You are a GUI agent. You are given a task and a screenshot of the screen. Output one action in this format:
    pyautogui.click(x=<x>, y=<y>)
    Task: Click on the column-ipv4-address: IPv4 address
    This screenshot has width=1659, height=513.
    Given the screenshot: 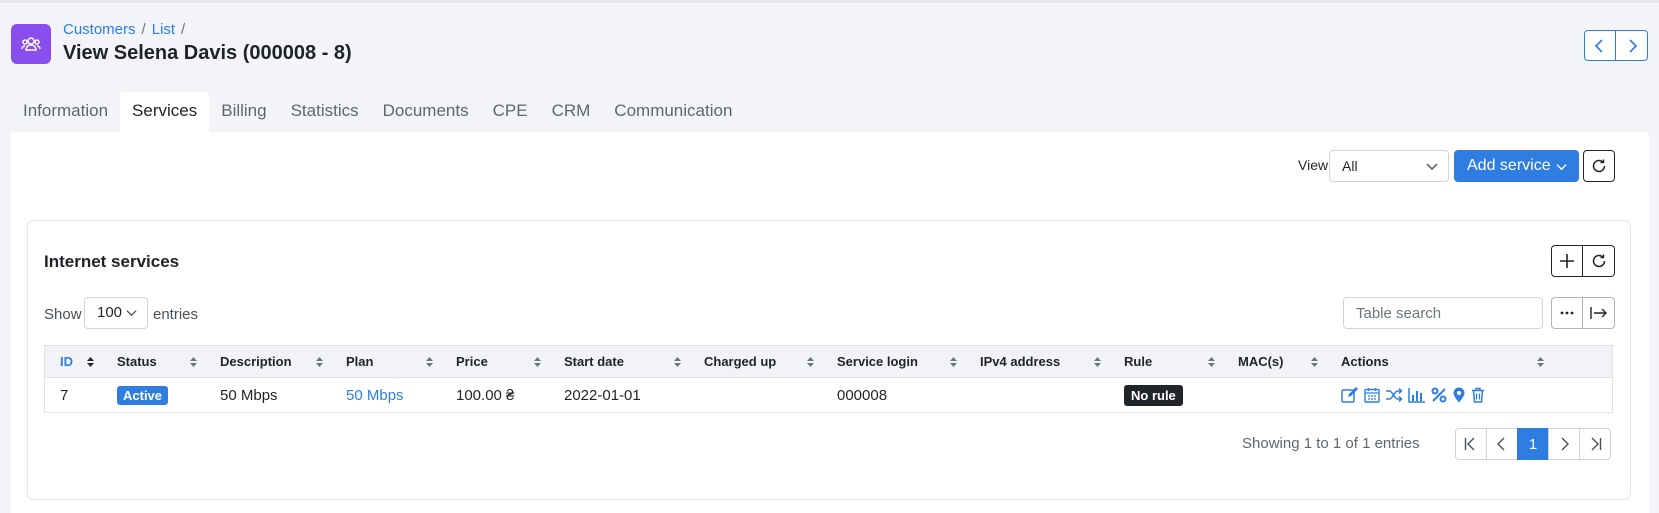 What is the action you would take?
    pyautogui.click(x=1037, y=361)
    